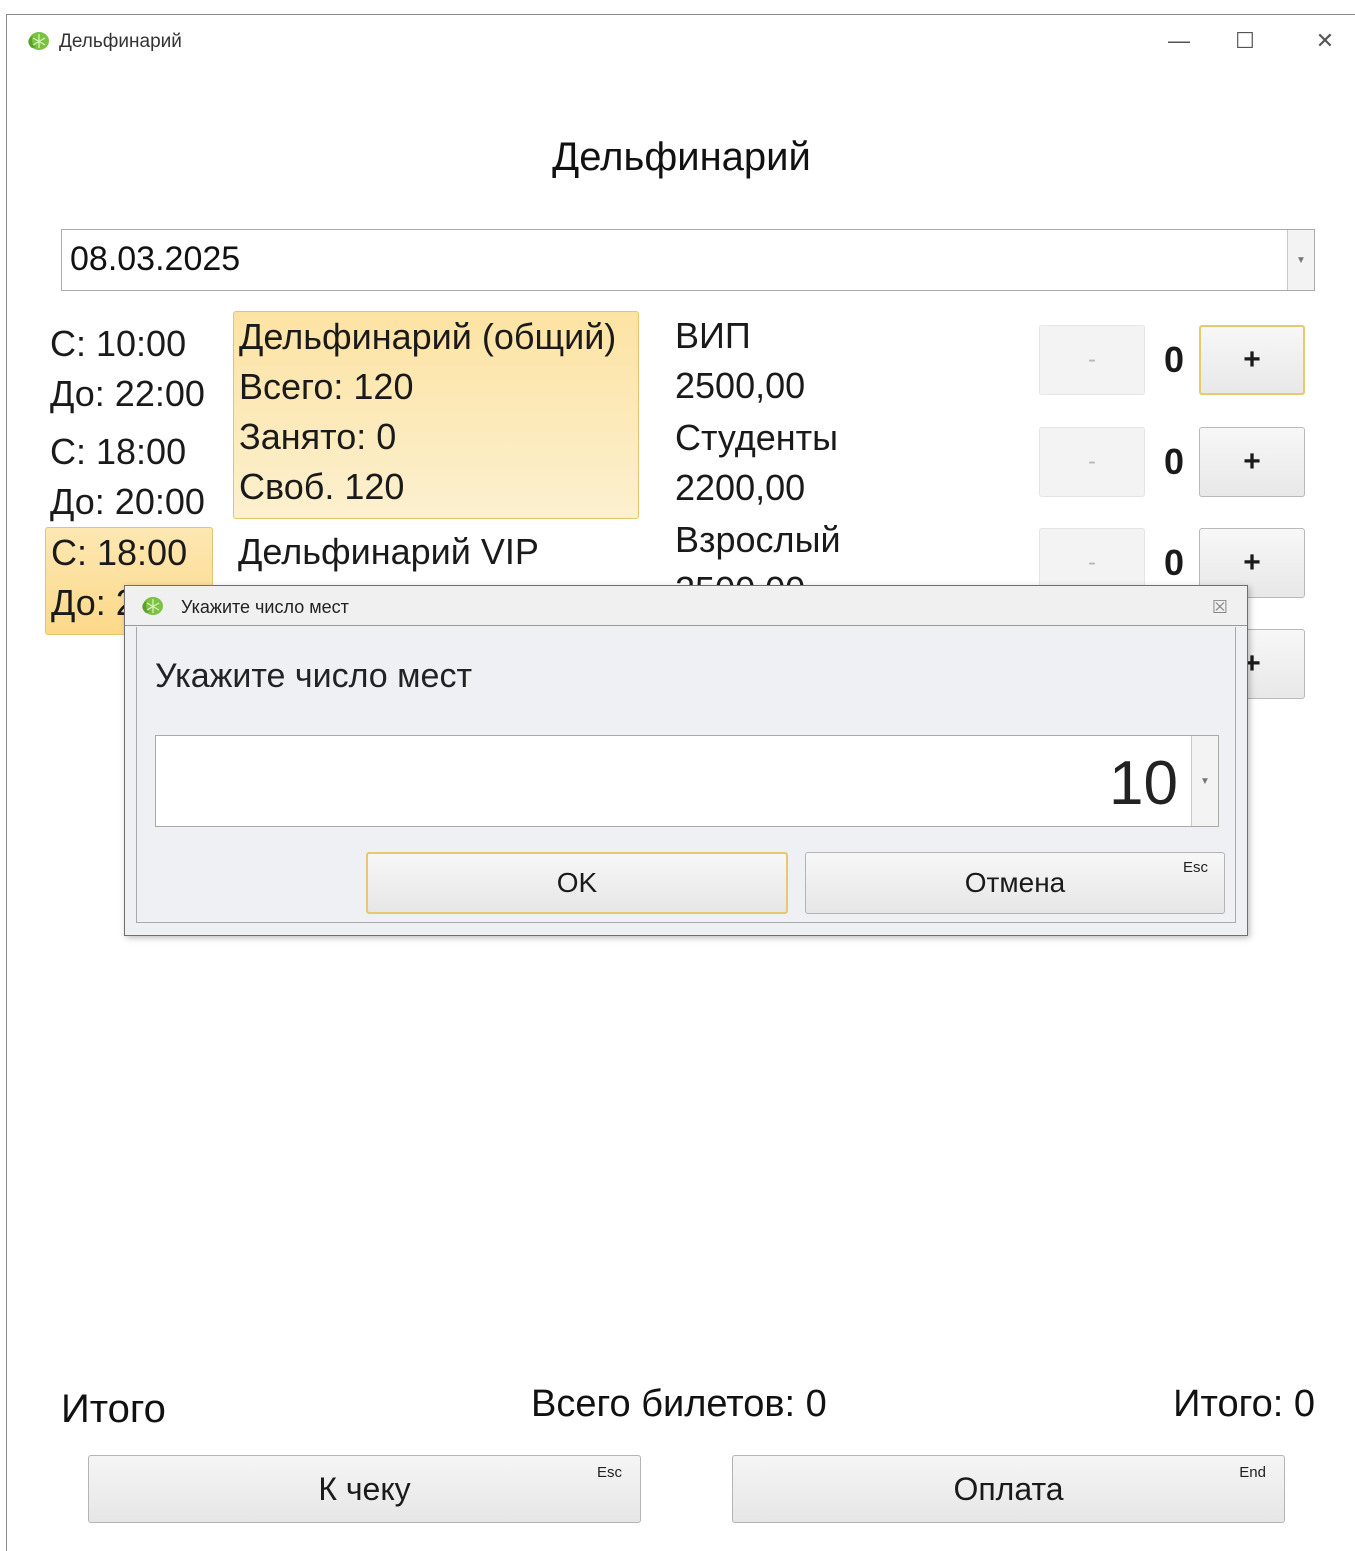 The height and width of the screenshot is (1551, 1355). Describe the element at coordinates (155, 259) in the screenshot. I see `date-value: 08.03.2025` at that location.